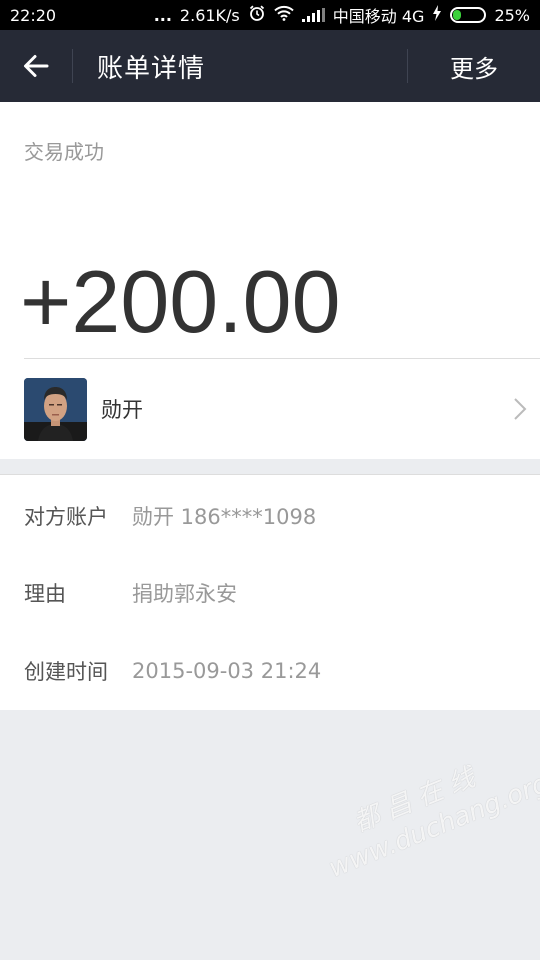 Image resolution: width=540 pixels, height=960 pixels. I want to click on back-button, so click(36, 66).